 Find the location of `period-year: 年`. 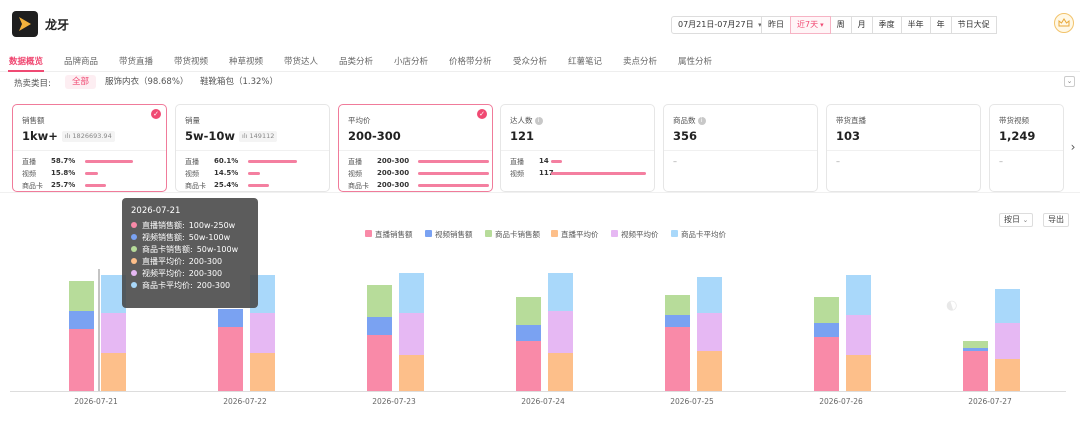

period-year: 年 is located at coordinates (940, 25).